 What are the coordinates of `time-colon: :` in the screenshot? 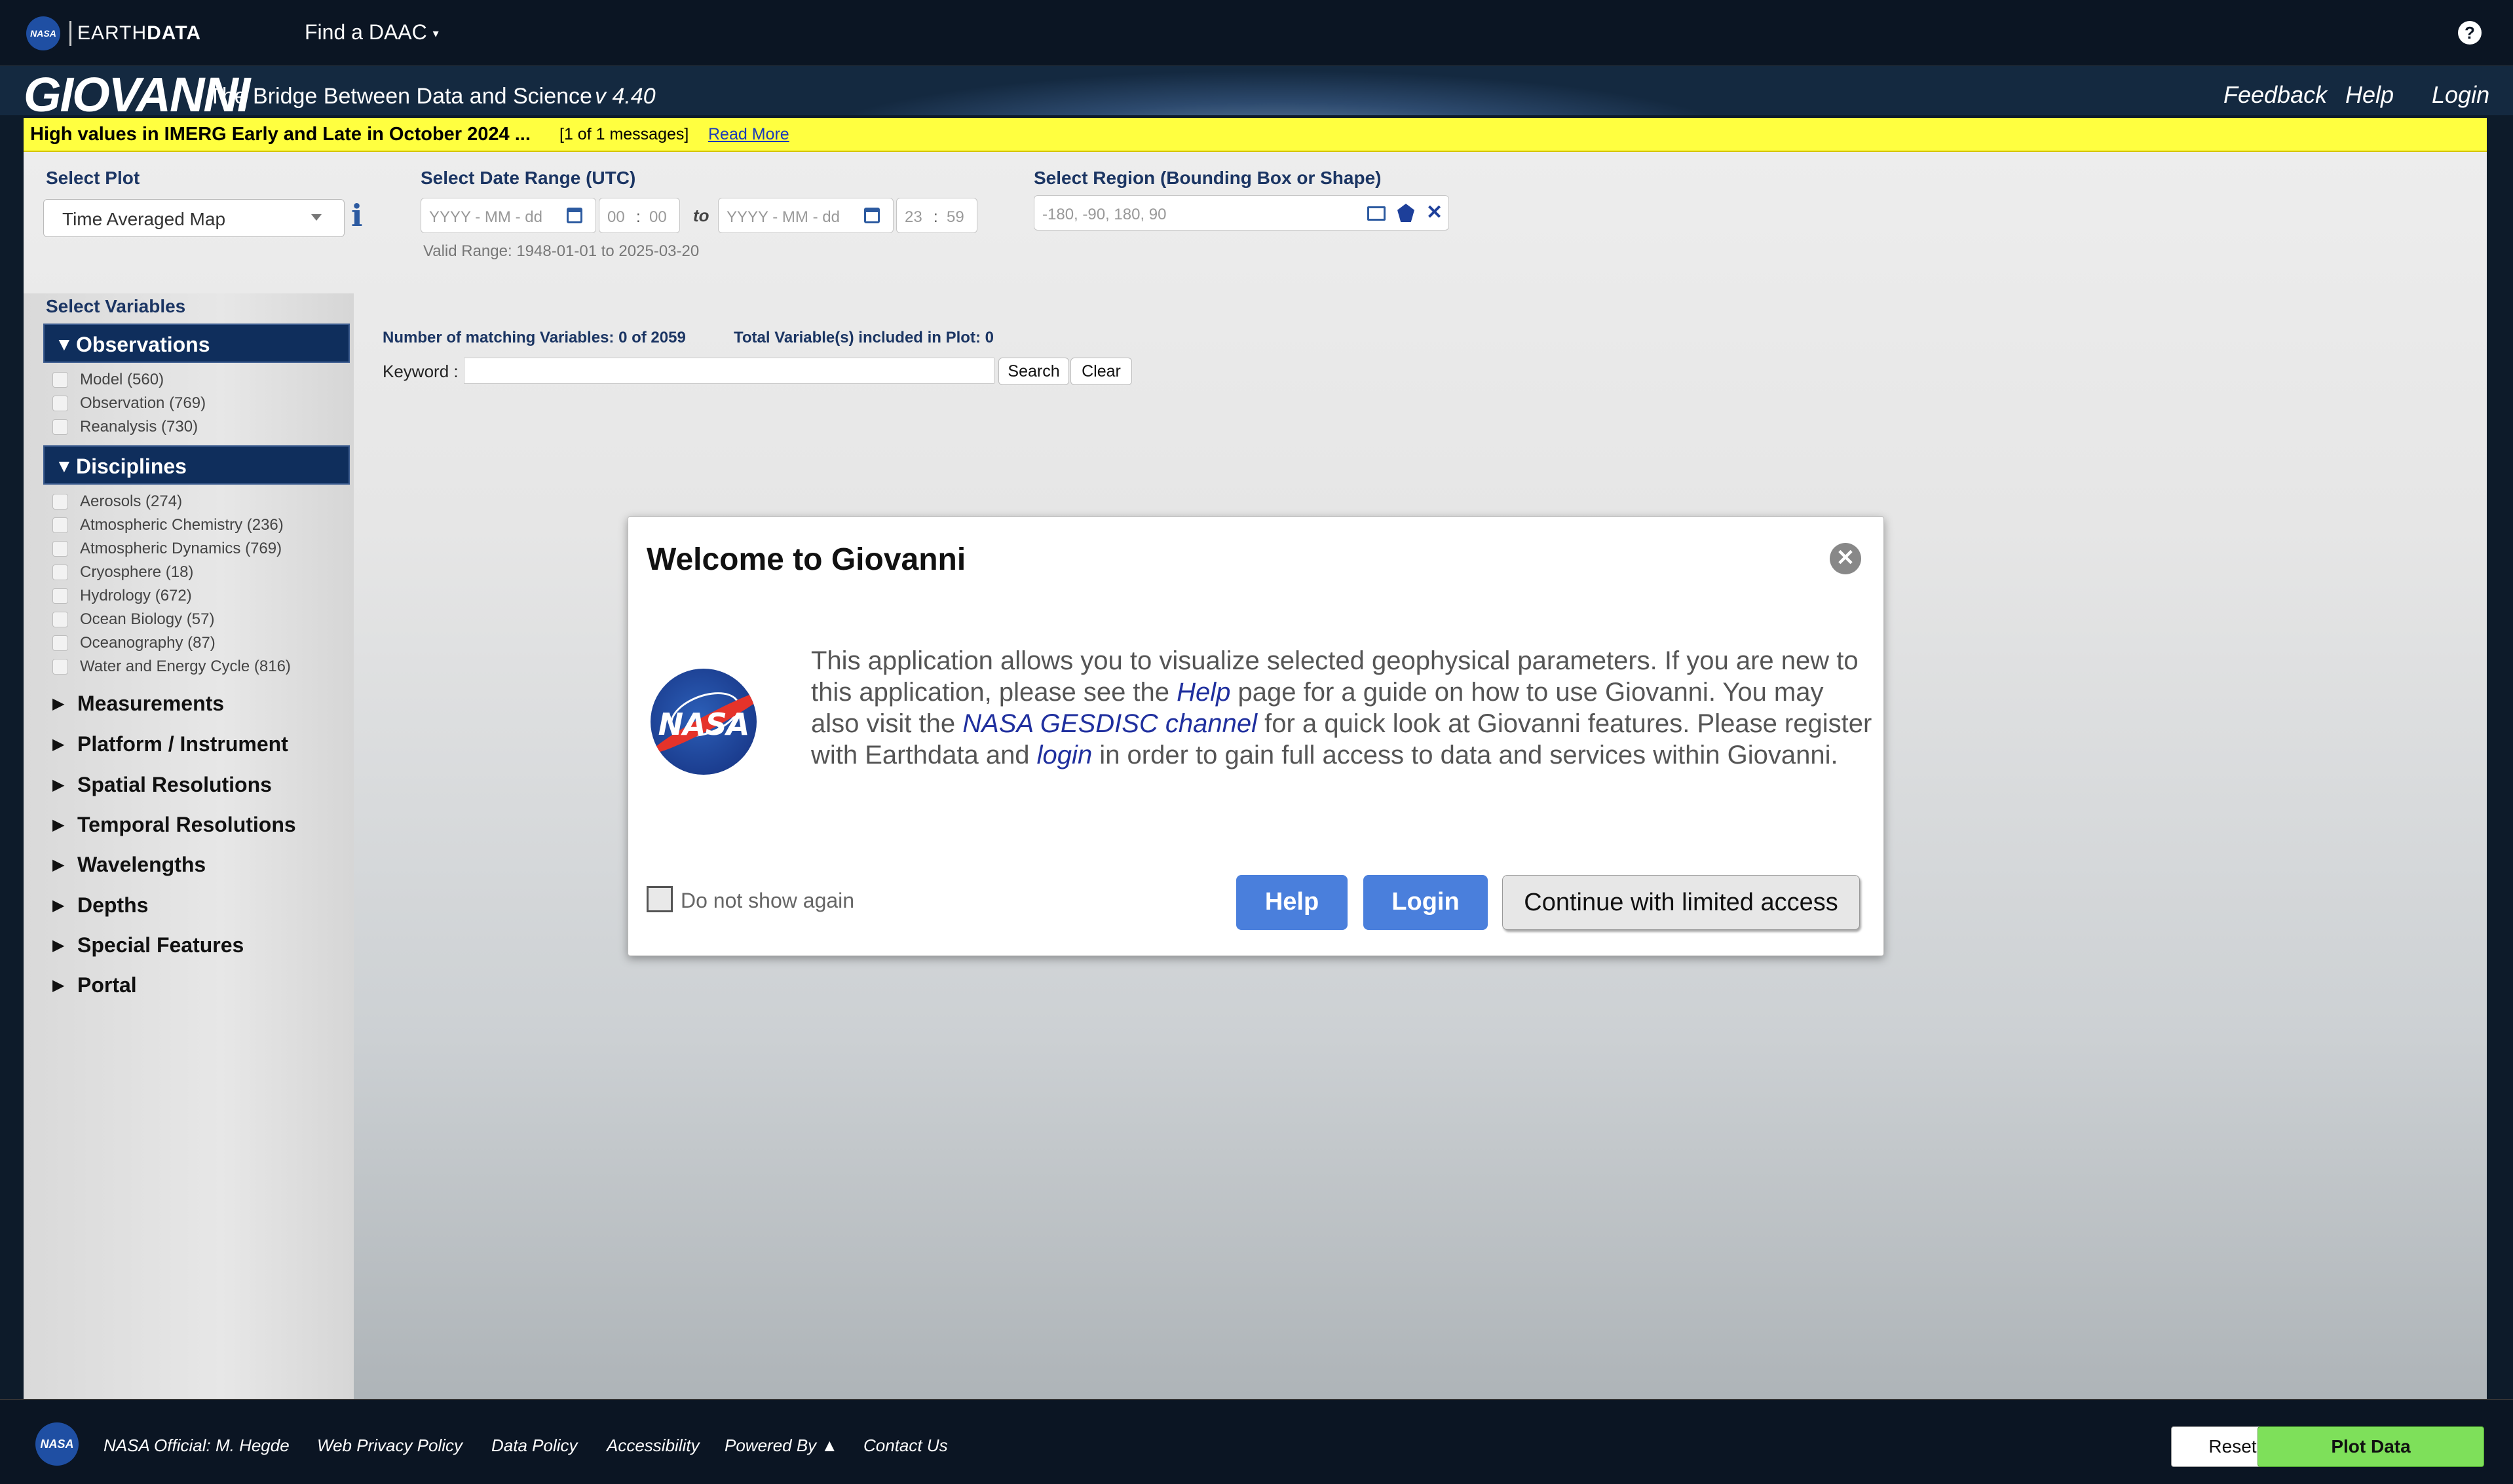 It's located at (638, 217).